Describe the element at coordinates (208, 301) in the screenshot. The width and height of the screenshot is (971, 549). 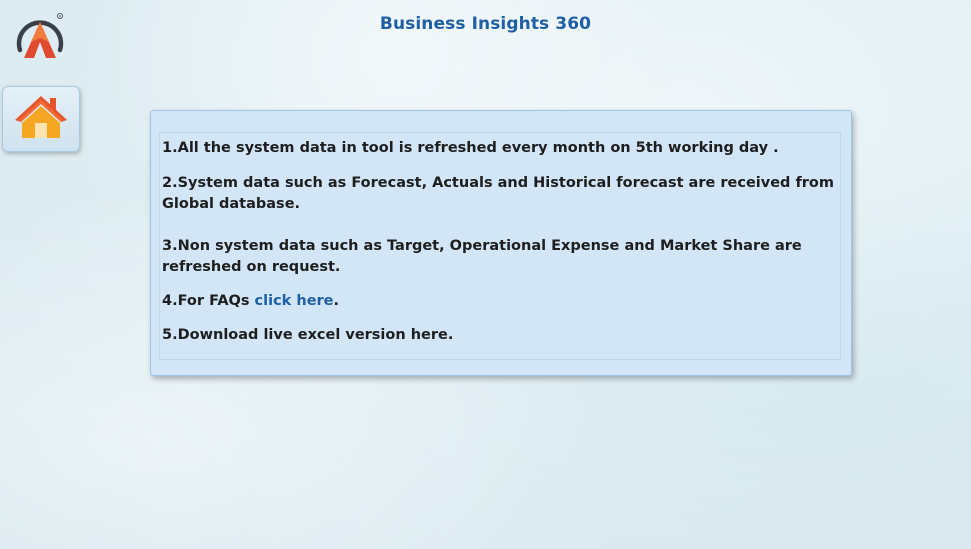
I see `faq-prefix: 4.For FAQs` at that location.